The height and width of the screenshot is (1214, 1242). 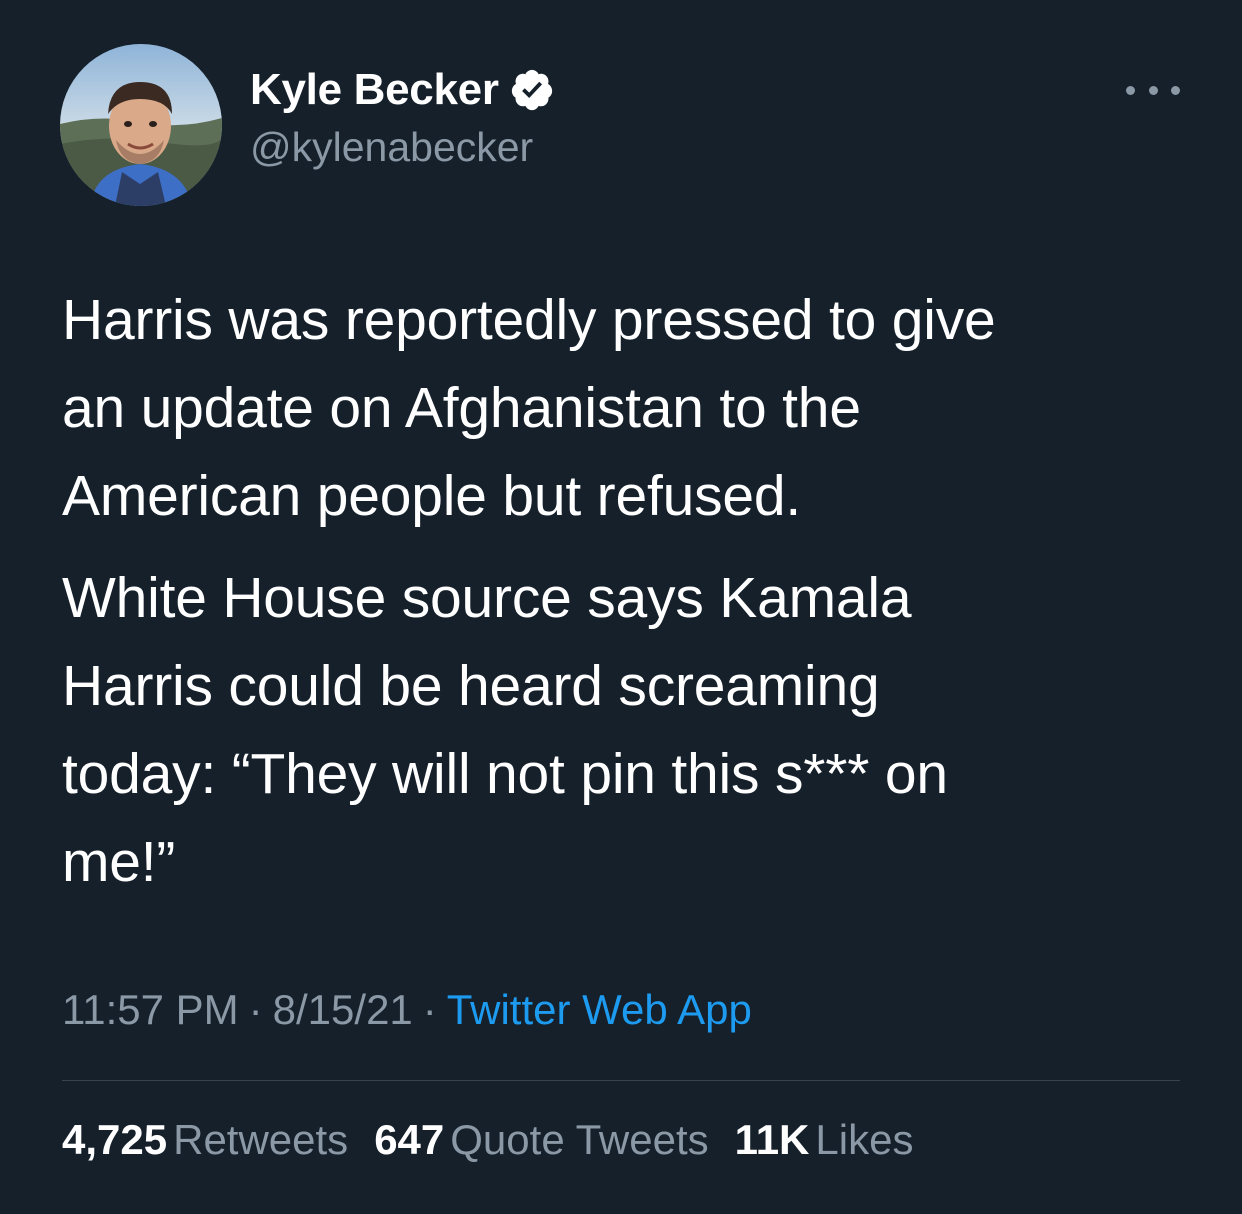 I want to click on engagement-stats: 4,725 Retweets 647 Quote Tweets 11K Likes, so click(x=500, y=1140).